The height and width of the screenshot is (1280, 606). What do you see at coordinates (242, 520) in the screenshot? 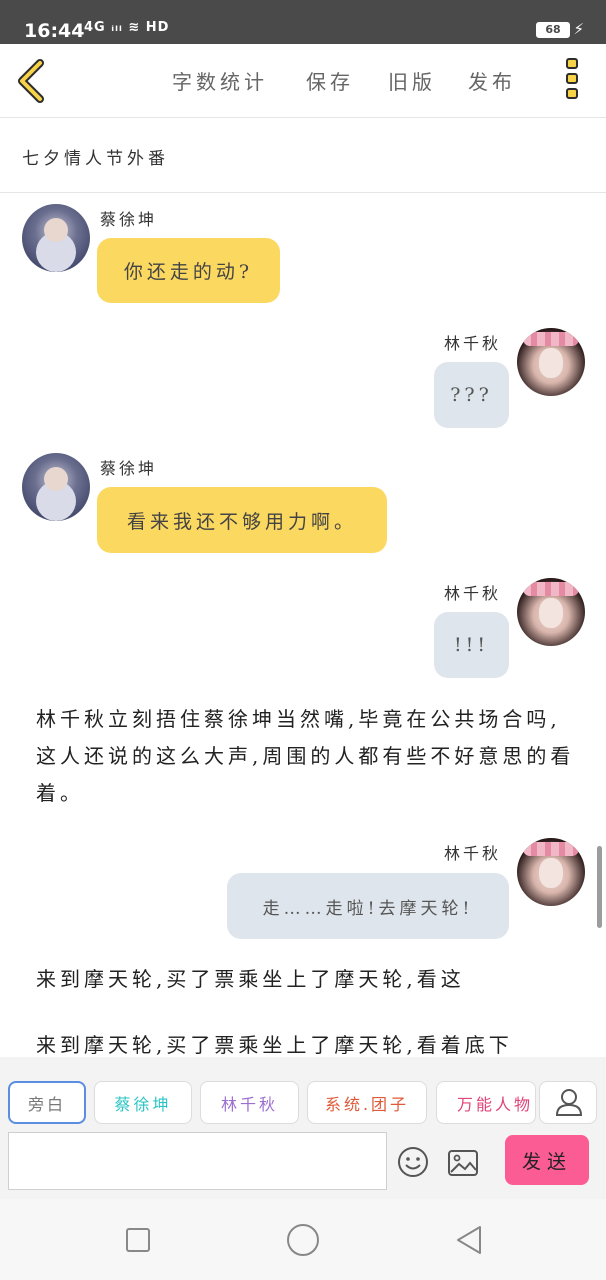
I see `chat-bubble: 看来我还不够用力啊。` at bounding box center [242, 520].